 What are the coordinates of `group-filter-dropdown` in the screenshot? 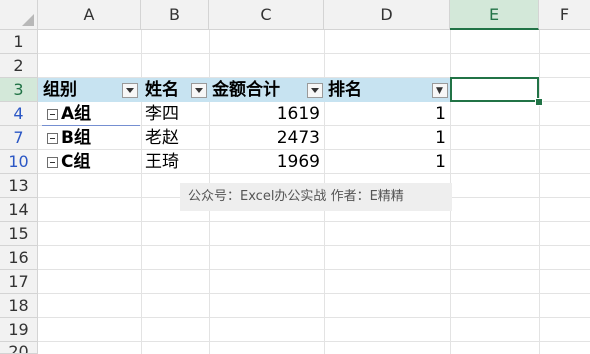 It's located at (130, 90).